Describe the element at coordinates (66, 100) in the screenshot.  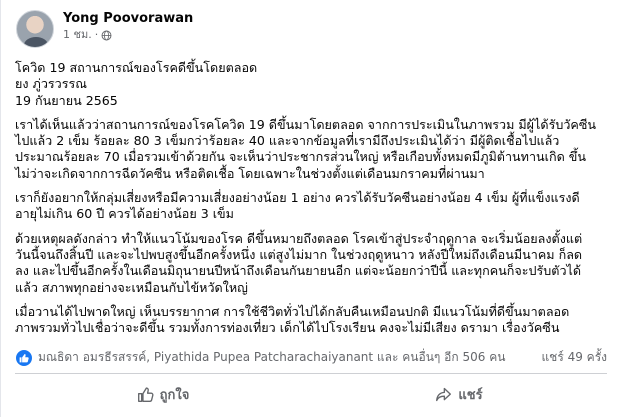
I see `post-text-line: 19 กันยายน 2565` at that location.